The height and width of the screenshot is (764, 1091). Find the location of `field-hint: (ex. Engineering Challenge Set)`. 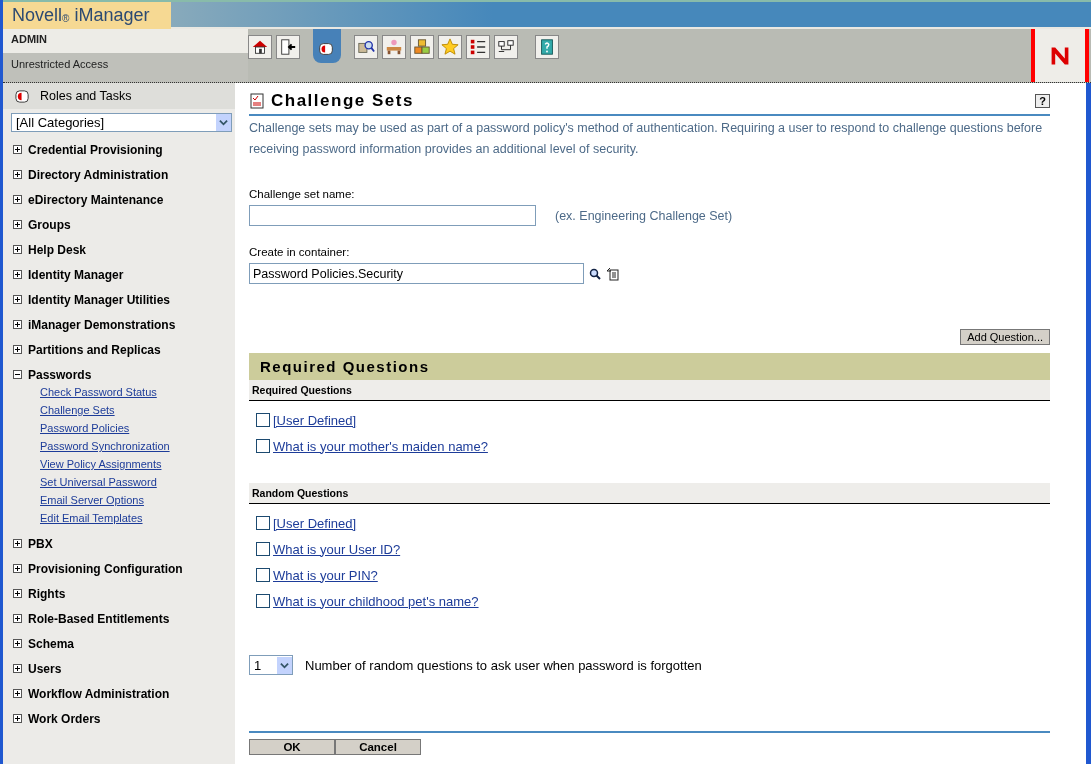

field-hint: (ex. Engineering Challenge Set) is located at coordinates (644, 215).